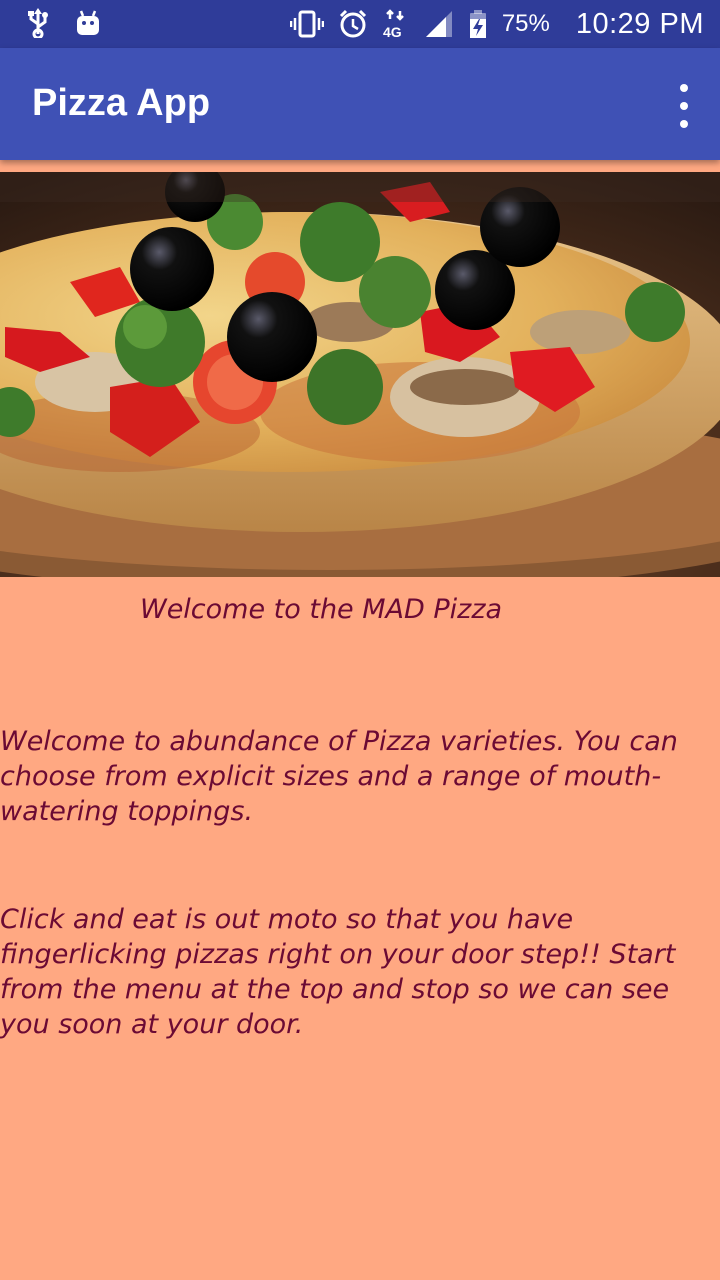 The image size is (720, 1280). I want to click on svg-text: 4G, so click(392, 31).